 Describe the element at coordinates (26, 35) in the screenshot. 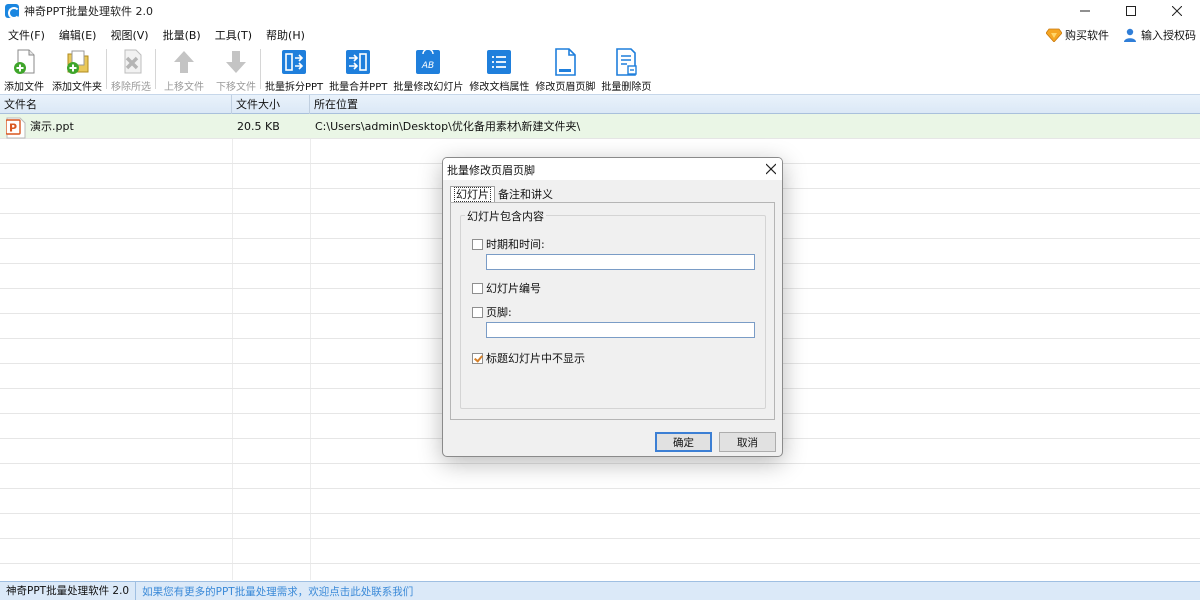

I see `menu-file: 文件(F)` at that location.